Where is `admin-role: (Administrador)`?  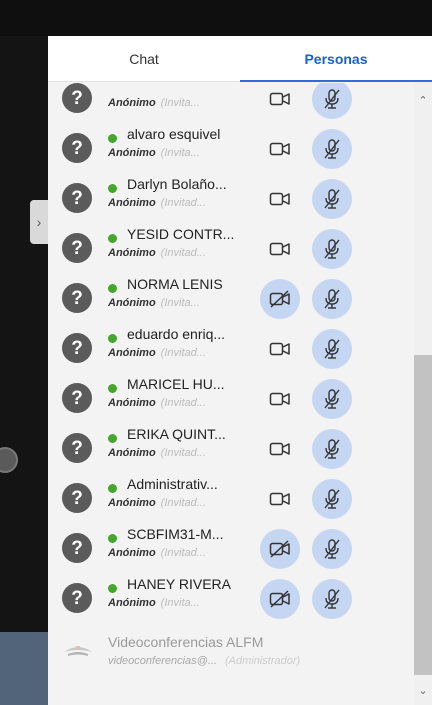
admin-role: (Administrador) is located at coordinates (263, 661).